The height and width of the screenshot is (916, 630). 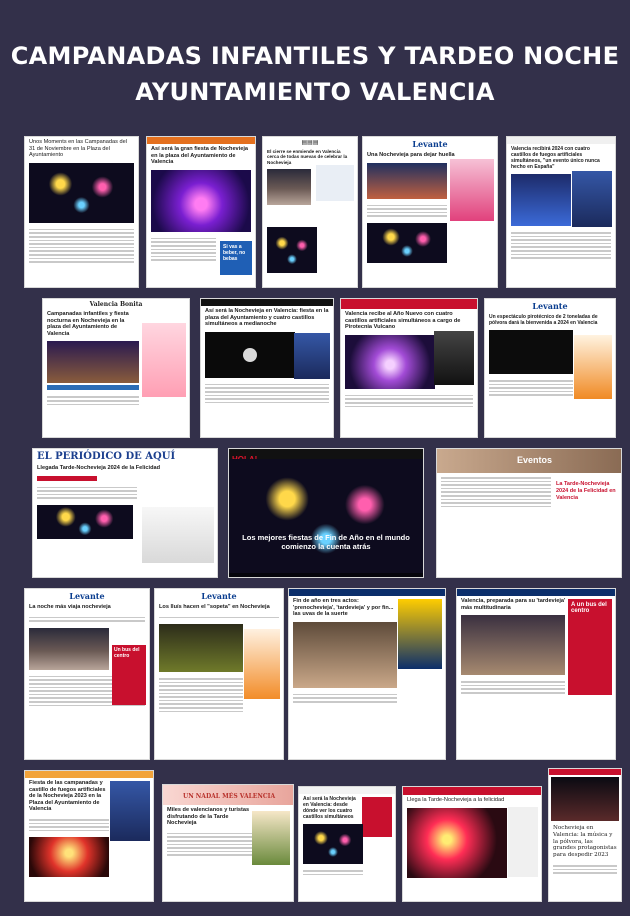 What do you see at coordinates (535, 460) in the screenshot?
I see `clip-masthead: Eventos` at bounding box center [535, 460].